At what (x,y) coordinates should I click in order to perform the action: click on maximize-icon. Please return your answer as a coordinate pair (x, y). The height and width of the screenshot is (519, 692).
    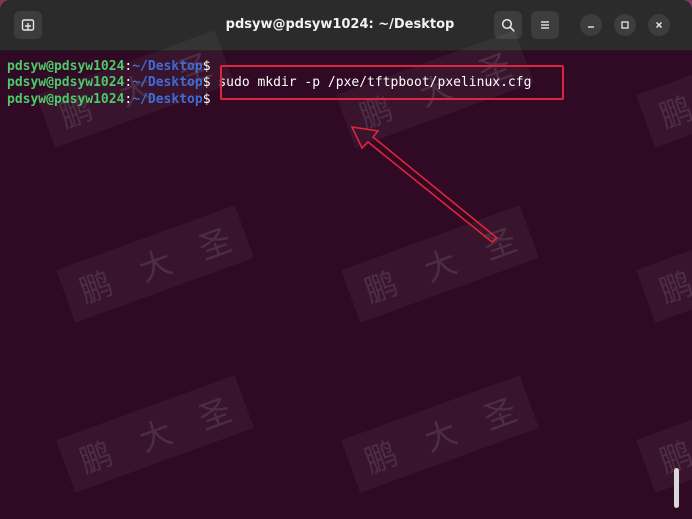
    Looking at the image, I should click on (625, 25).